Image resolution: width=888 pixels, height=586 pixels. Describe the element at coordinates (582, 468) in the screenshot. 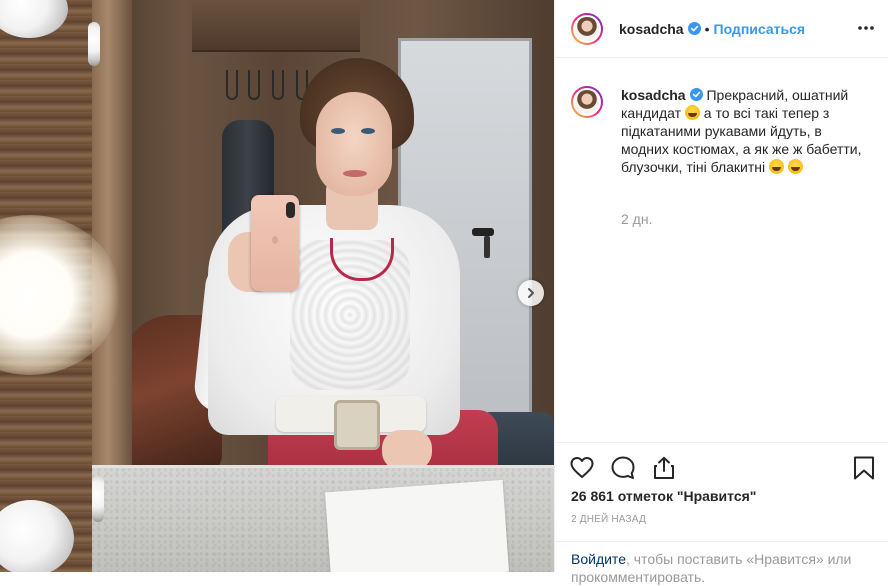

I see `heart-icon` at that location.